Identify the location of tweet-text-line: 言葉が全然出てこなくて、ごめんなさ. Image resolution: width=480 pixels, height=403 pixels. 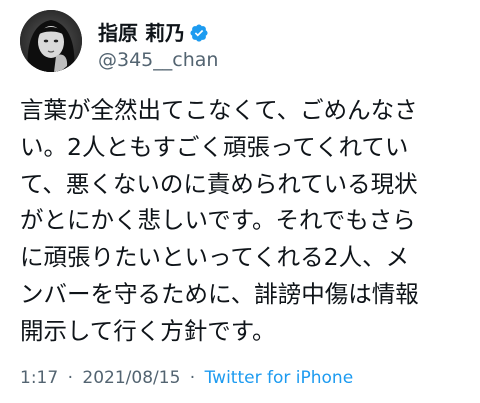
(219, 110).